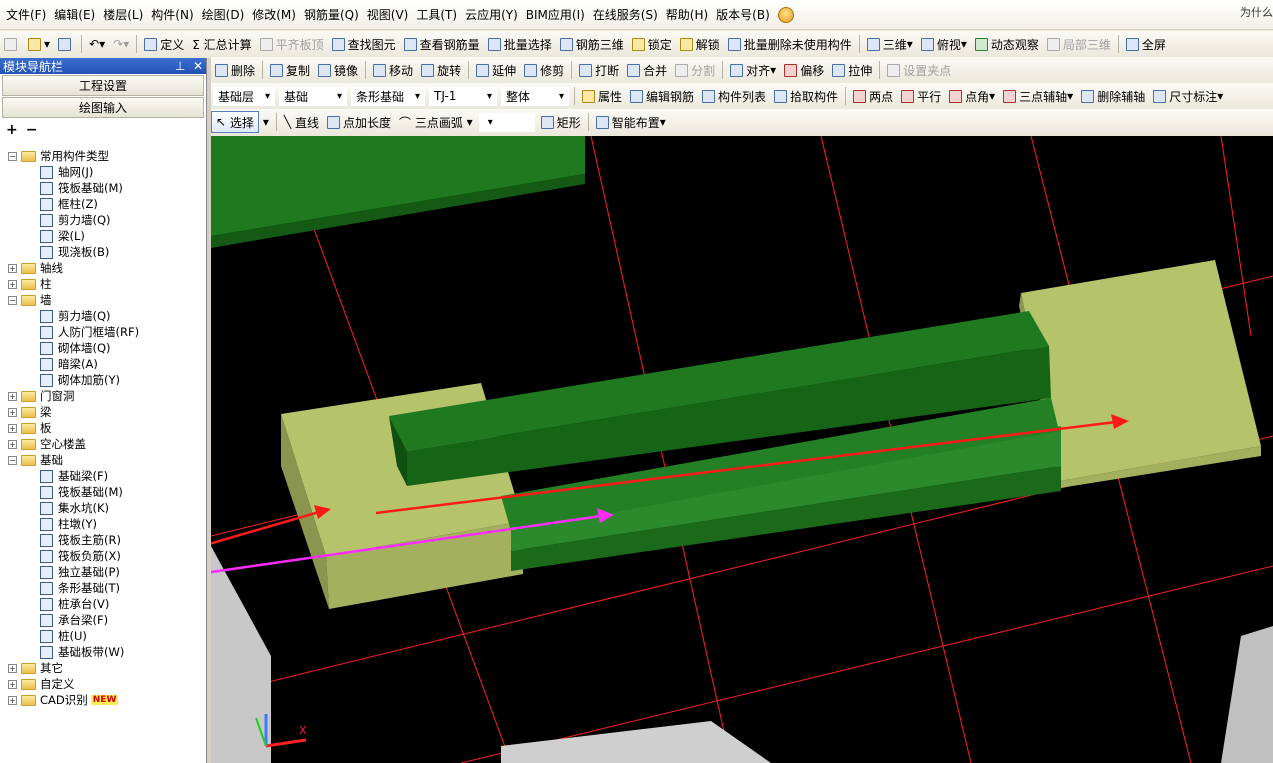 Image resolution: width=1273 pixels, height=763 pixels. I want to click on menu-tools: 工具(T), so click(436, 14).